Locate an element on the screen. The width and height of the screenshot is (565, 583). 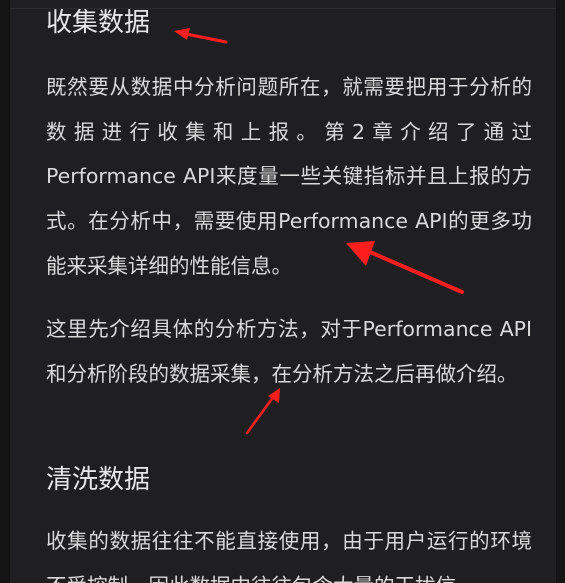
right-gutter is located at coordinates (560, 291).